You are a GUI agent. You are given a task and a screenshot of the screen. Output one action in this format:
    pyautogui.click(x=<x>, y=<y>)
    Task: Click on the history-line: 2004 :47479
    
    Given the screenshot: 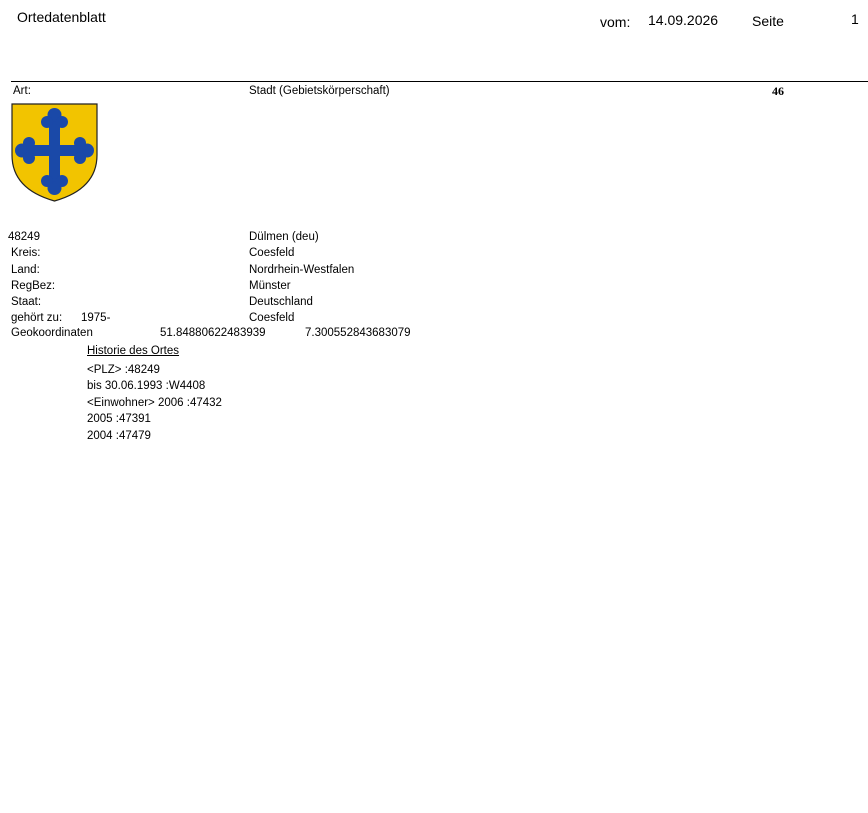 What is the action you would take?
    pyautogui.click(x=119, y=436)
    